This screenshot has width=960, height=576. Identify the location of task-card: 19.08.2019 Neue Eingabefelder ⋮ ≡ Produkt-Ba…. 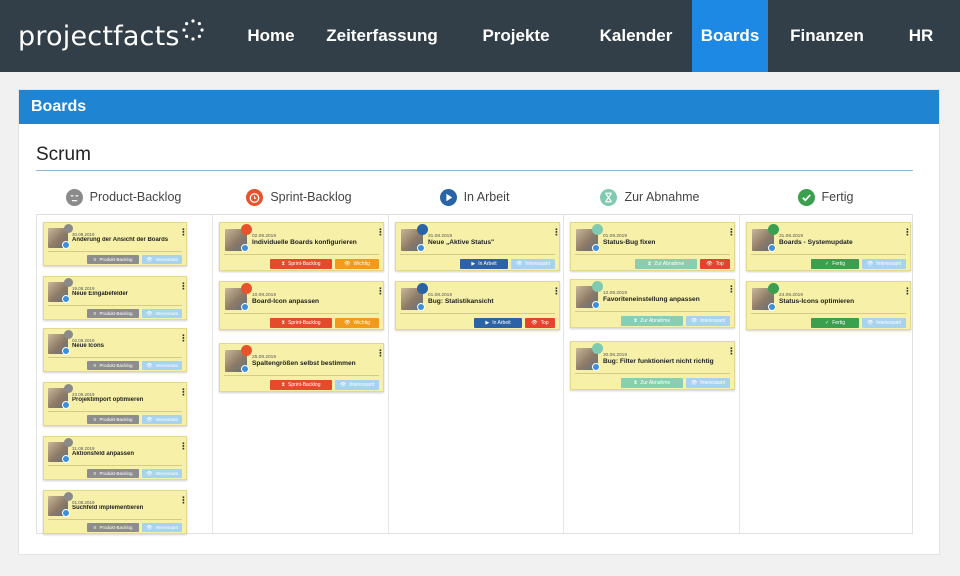
(115, 298).